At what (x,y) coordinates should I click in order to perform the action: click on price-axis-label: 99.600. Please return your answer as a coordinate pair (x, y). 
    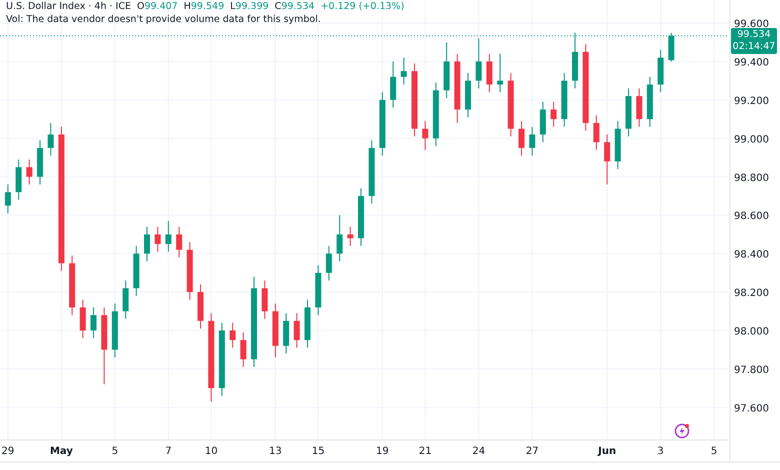
    Looking at the image, I should click on (751, 24).